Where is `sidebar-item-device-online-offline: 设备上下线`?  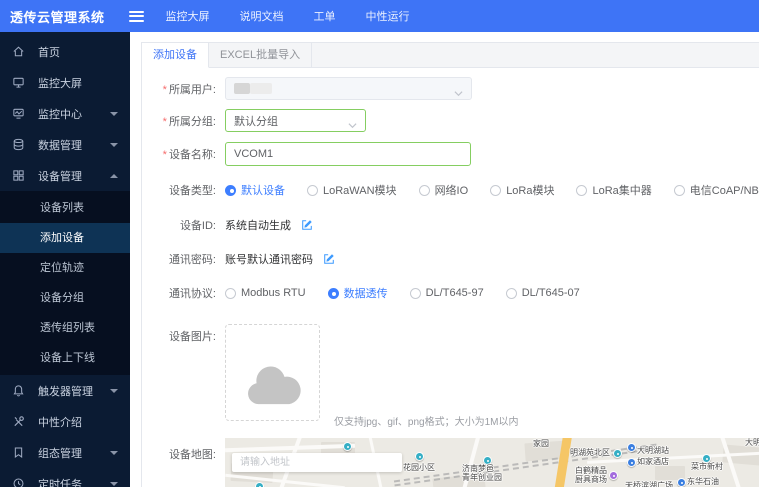
sidebar-item-device-online-offline: 设备上下线 is located at coordinates (65, 358).